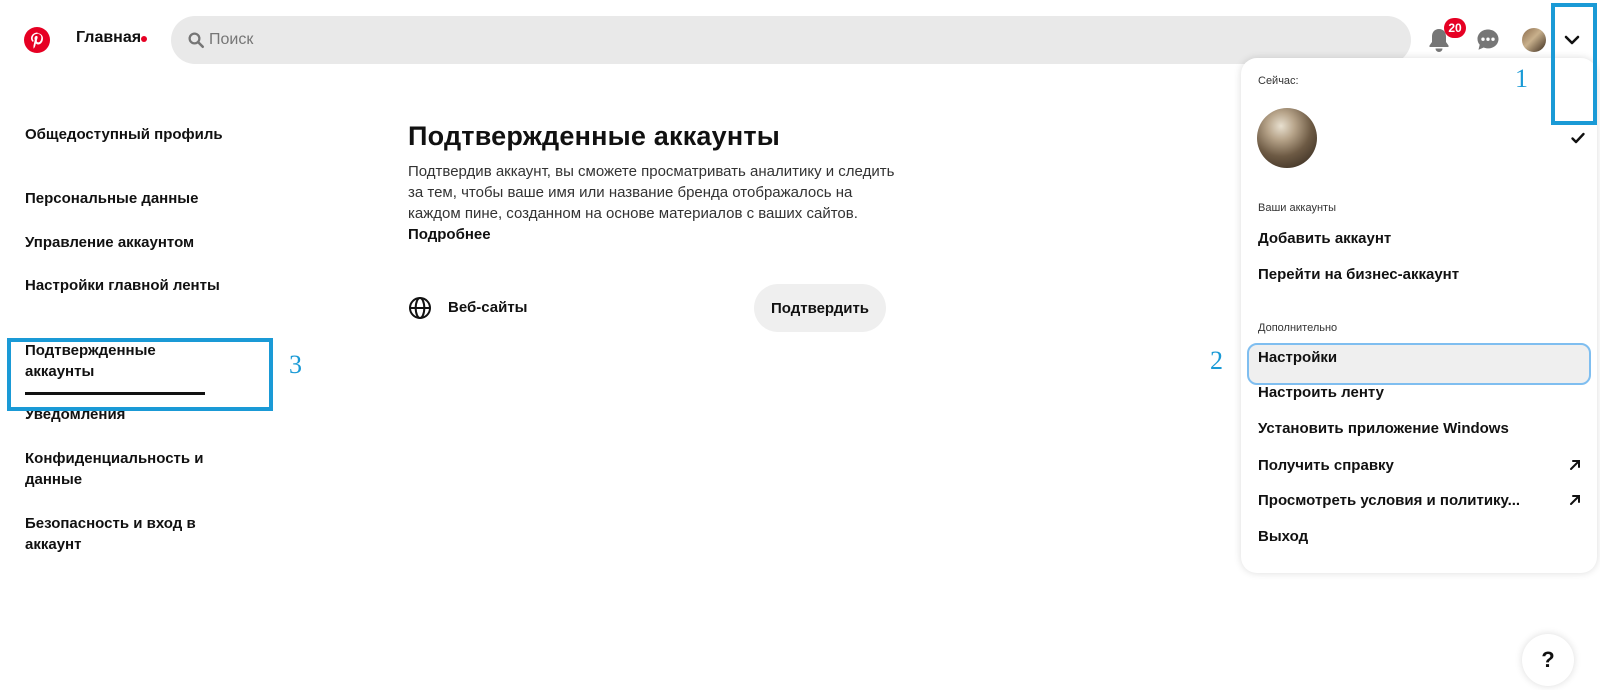  What do you see at coordinates (1216, 360) in the screenshot?
I see `annotation-number-2: 2` at bounding box center [1216, 360].